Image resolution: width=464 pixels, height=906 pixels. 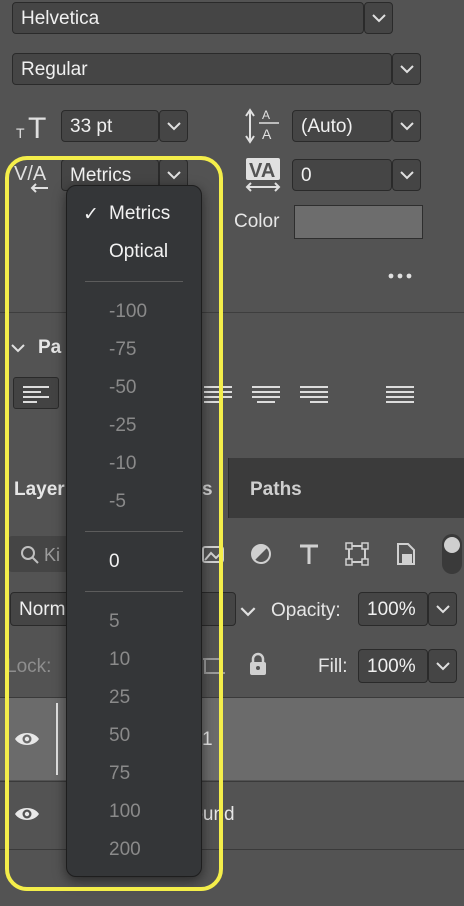 I want to click on fill-value: 100%, so click(x=391, y=666).